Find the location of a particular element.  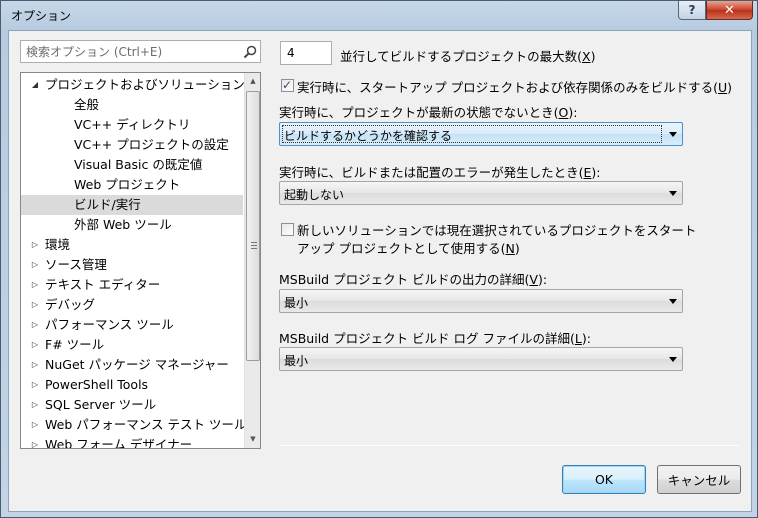

tree-item: VC++ プロジェクトの設定 is located at coordinates (132, 145).